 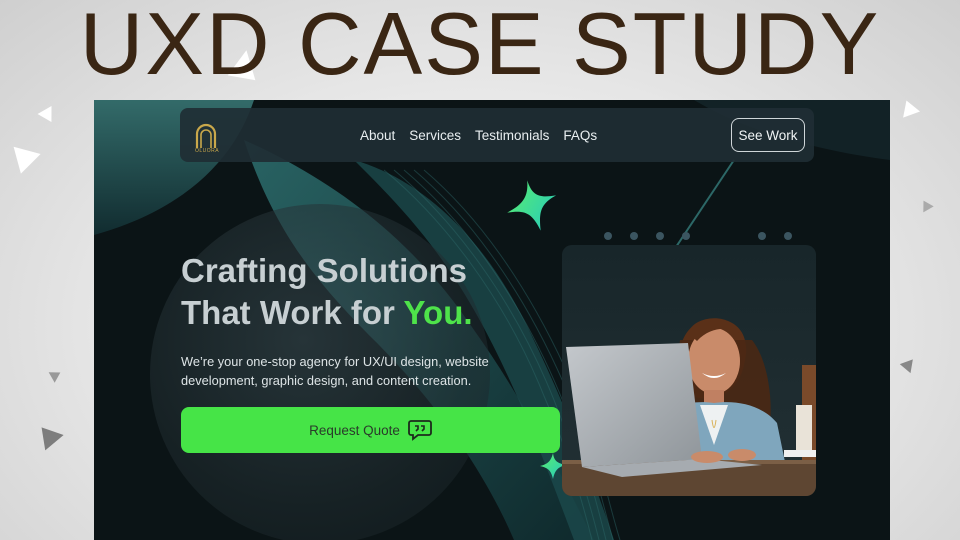 I want to click on headline-line-2-text: That Work for, so click(x=292, y=312).